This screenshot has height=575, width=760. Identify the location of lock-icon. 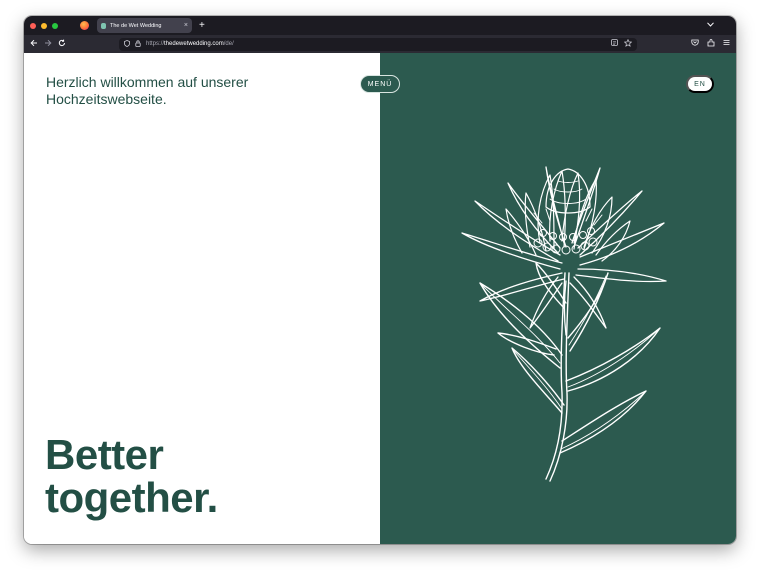
(138, 44).